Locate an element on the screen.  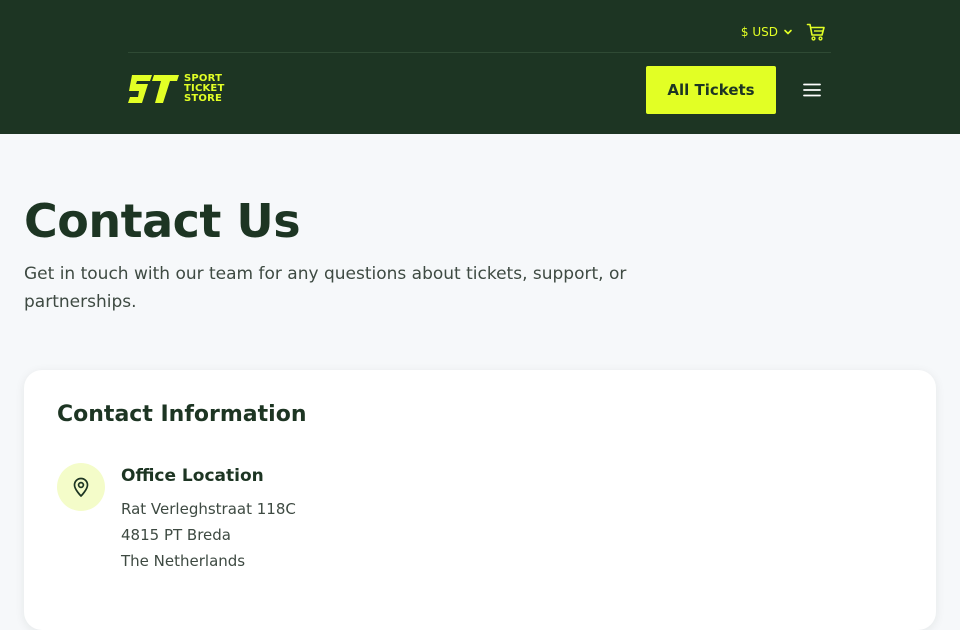
map-pin-icon is located at coordinates (81, 487).